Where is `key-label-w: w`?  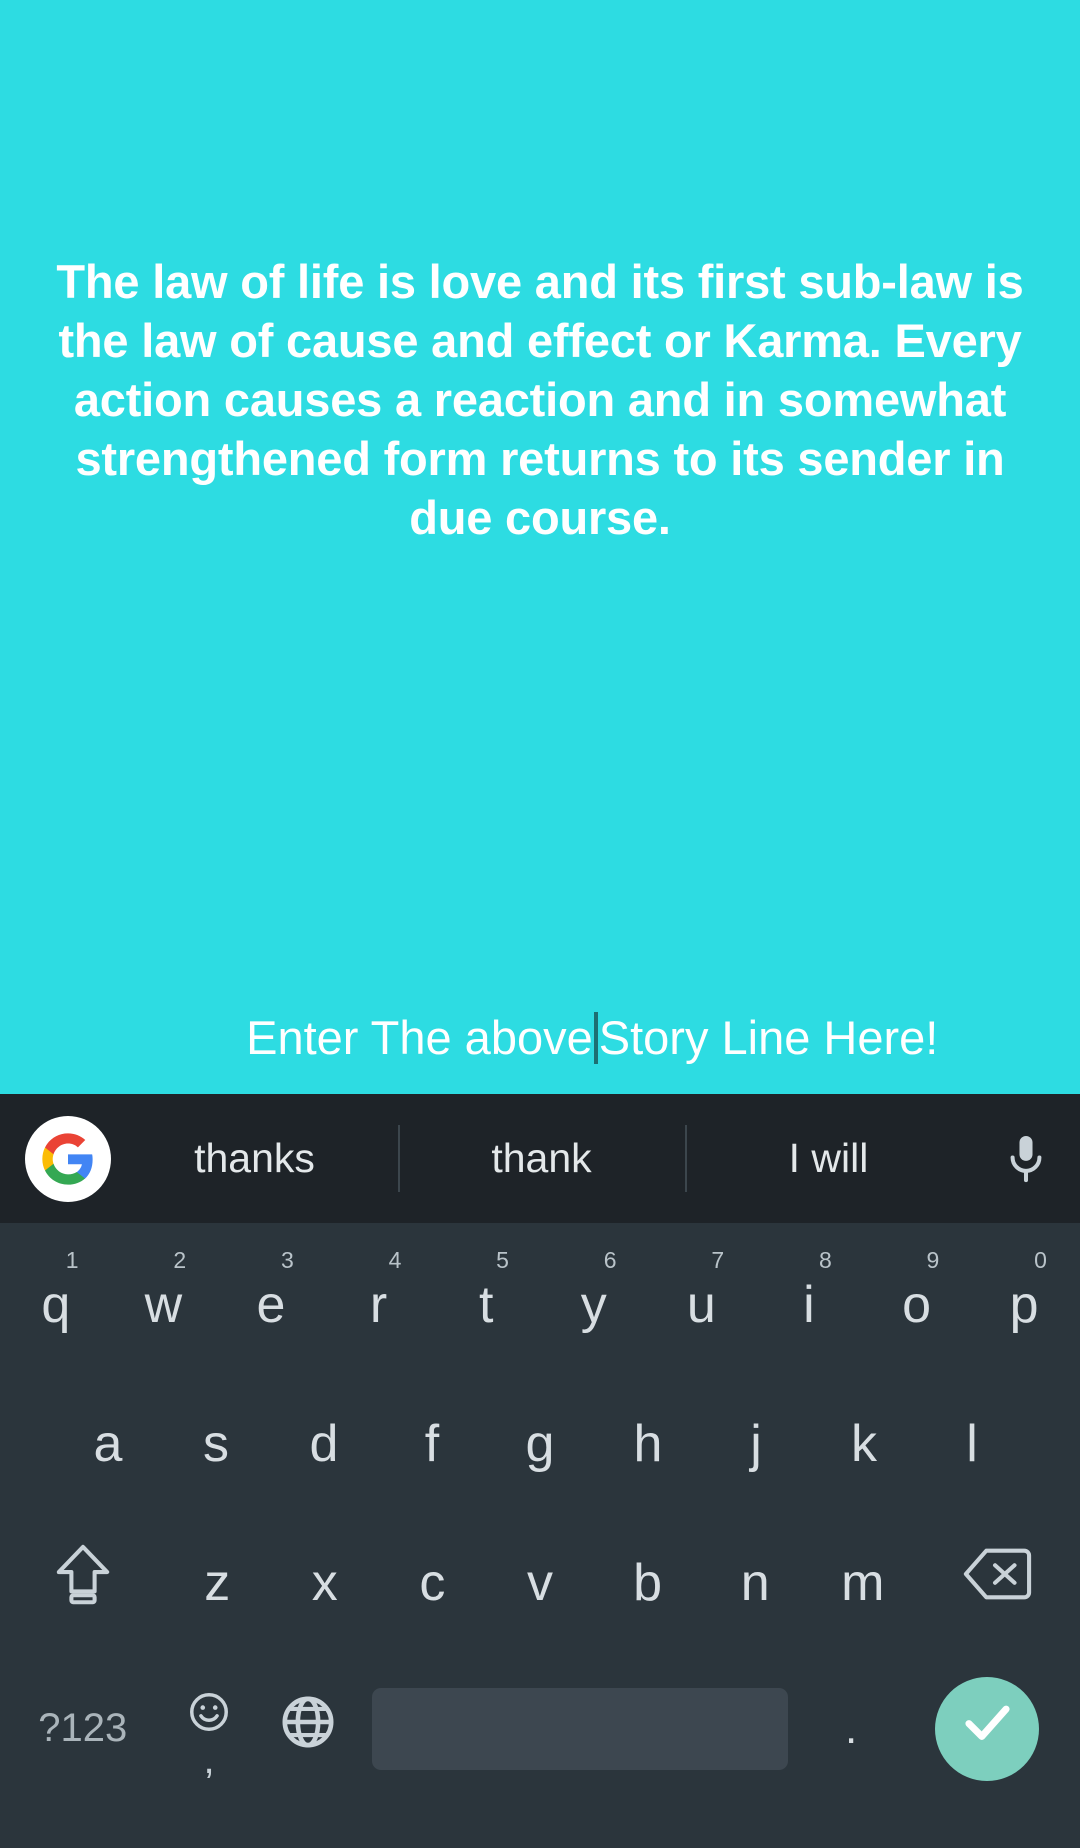 key-label-w: w is located at coordinates (163, 1304).